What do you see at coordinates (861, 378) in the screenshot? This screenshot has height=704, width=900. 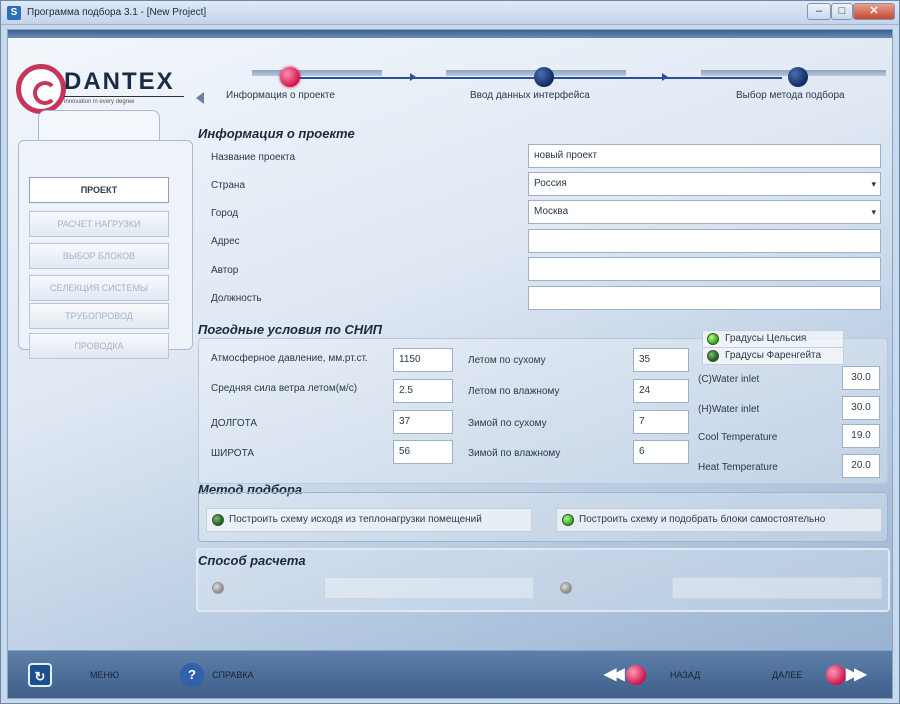 I see `cool-water-inlet-input: 30.0` at bounding box center [861, 378].